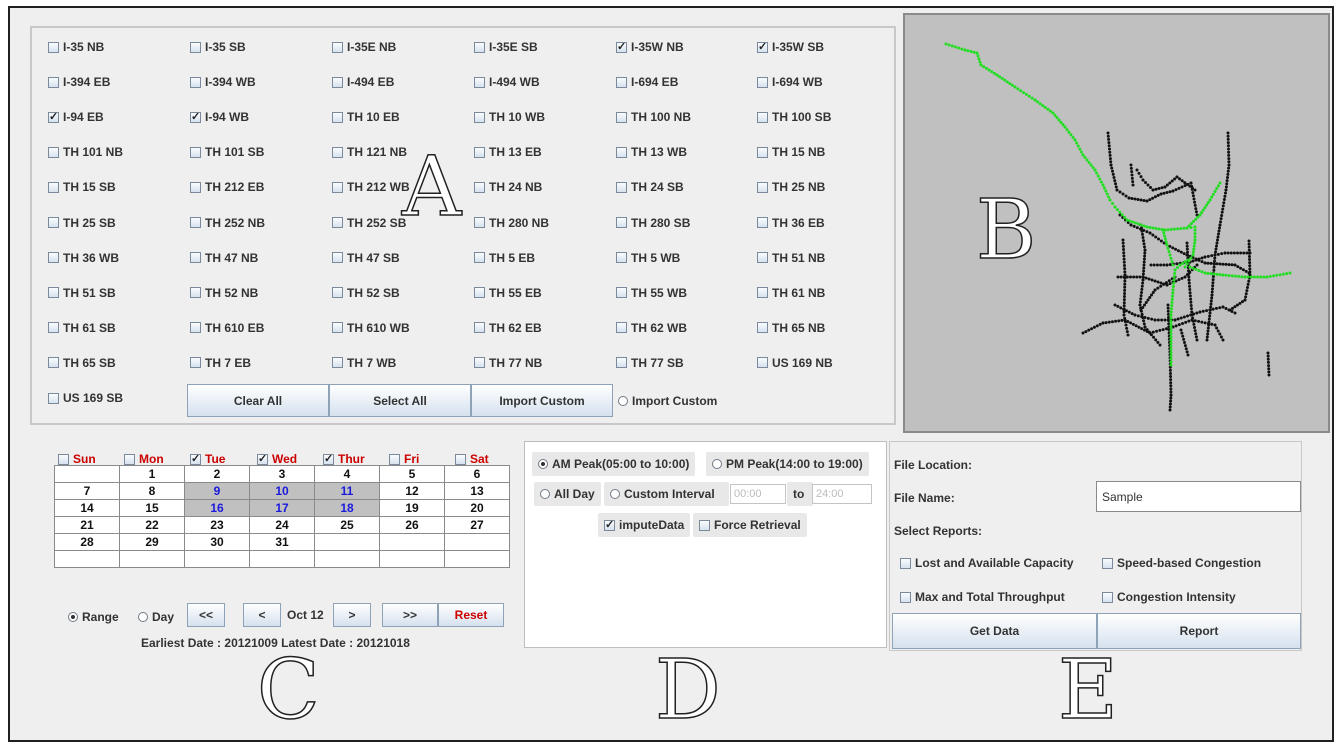 This screenshot has width=1343, height=747. What do you see at coordinates (366, 117) in the screenshot?
I see `route-checkbox: TH 10 EB` at bounding box center [366, 117].